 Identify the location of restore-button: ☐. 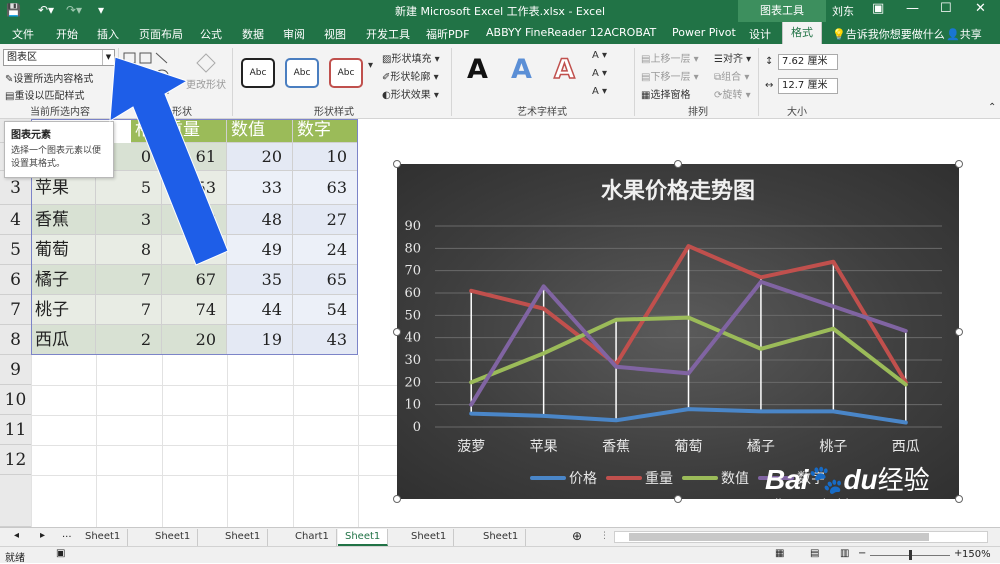
(946, 8).